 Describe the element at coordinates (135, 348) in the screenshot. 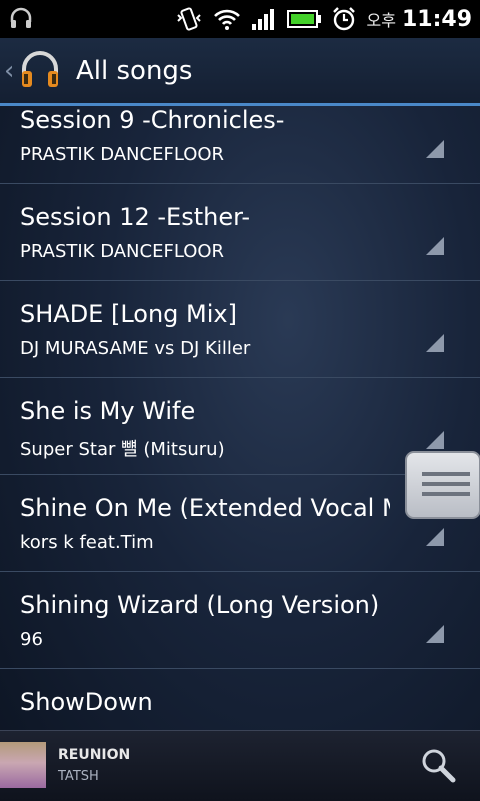

I see `song-artist: DJ MURASAME vs DJ Killer` at that location.